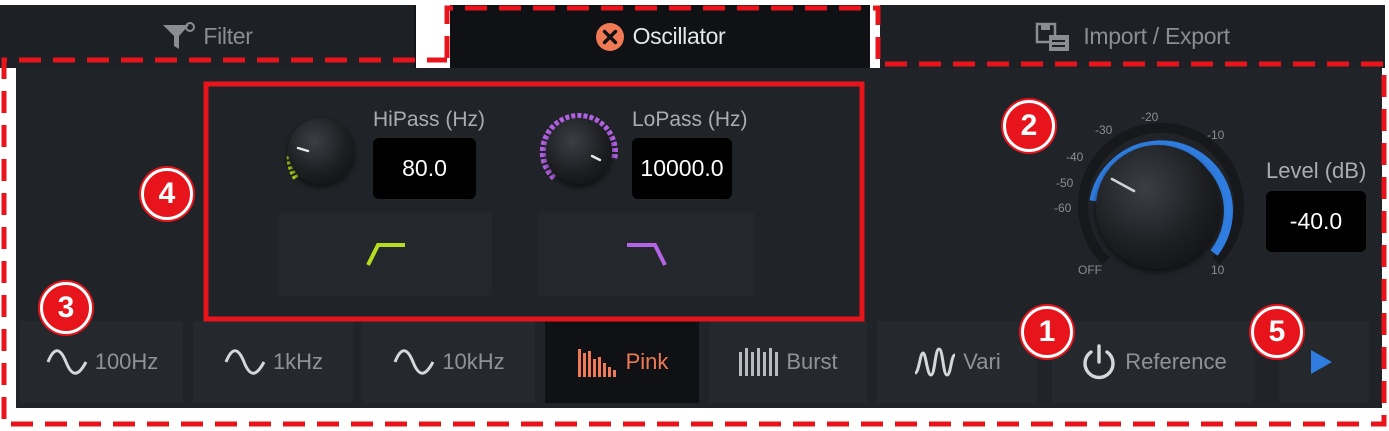 Image resolution: width=1389 pixels, height=431 pixels. Describe the element at coordinates (167, 194) in the screenshot. I see `callout-badge-4: 4` at that location.